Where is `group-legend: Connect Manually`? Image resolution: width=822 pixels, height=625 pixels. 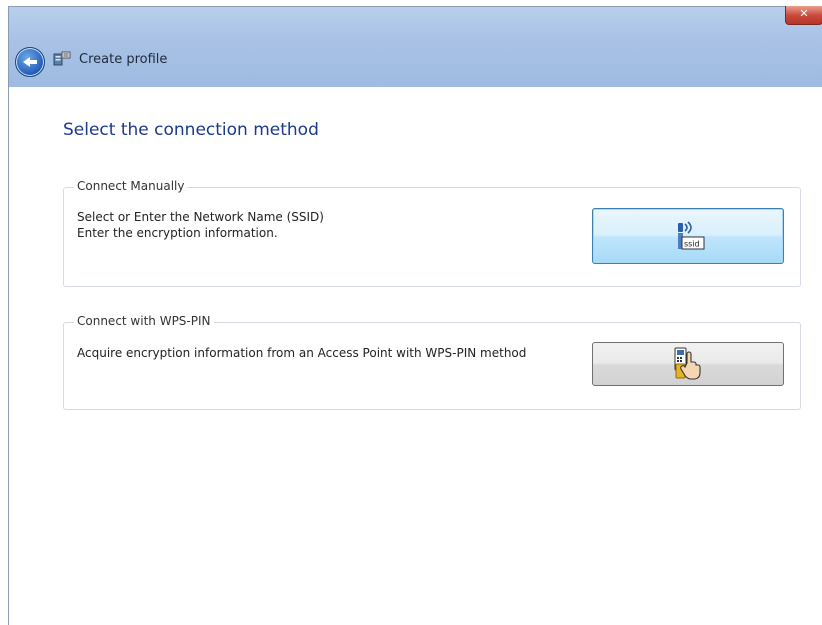
group-legend: Connect Manually is located at coordinates (131, 186).